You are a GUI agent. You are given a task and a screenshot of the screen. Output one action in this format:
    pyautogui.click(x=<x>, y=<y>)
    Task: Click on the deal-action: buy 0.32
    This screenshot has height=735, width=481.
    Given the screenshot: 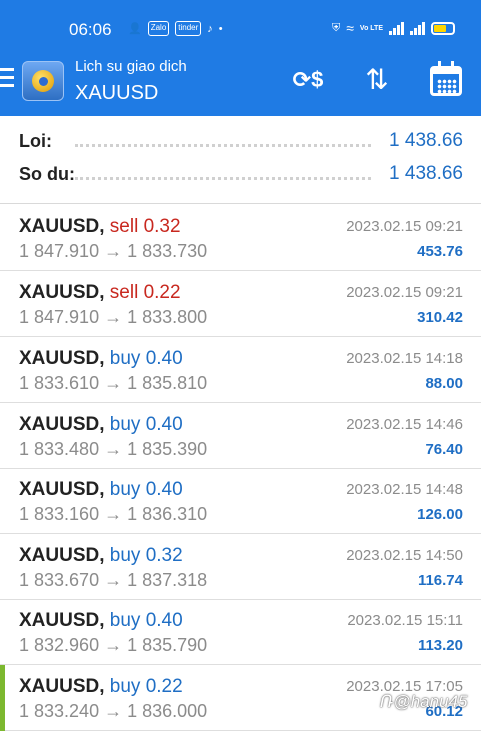 What is the action you would take?
    pyautogui.click(x=146, y=555)
    